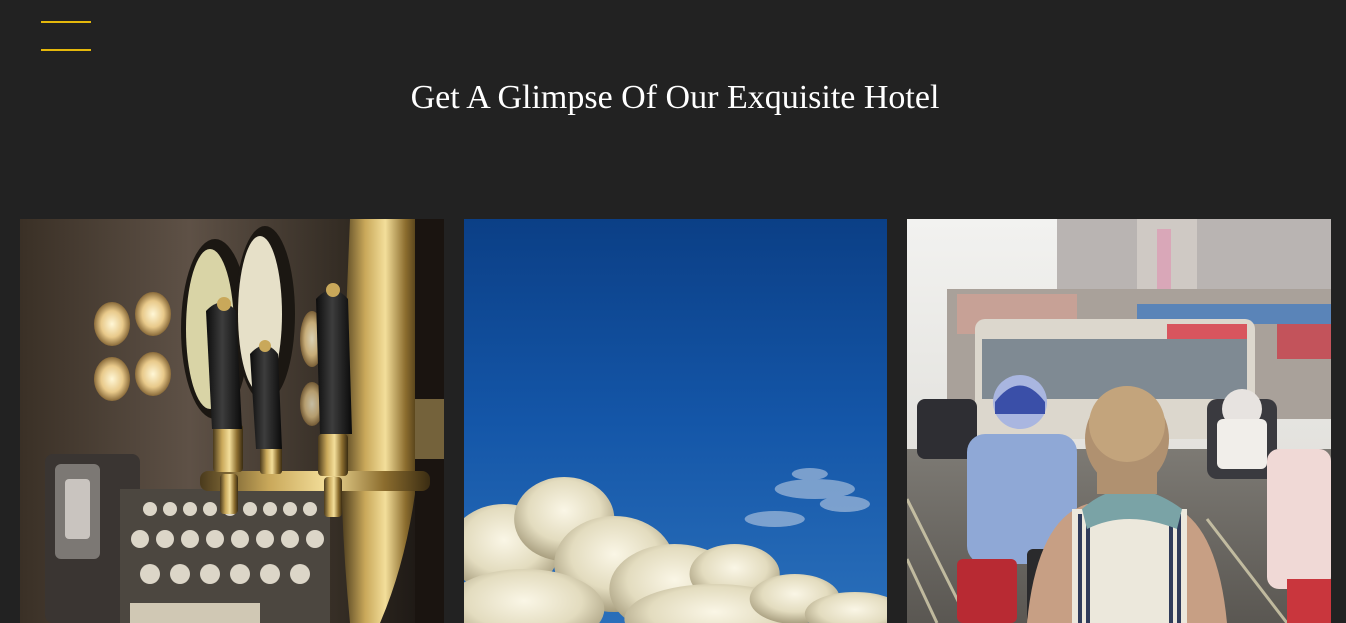 The height and width of the screenshot is (623, 1346). Describe the element at coordinates (66, 22) in the screenshot. I see `menu-bar-top` at that location.